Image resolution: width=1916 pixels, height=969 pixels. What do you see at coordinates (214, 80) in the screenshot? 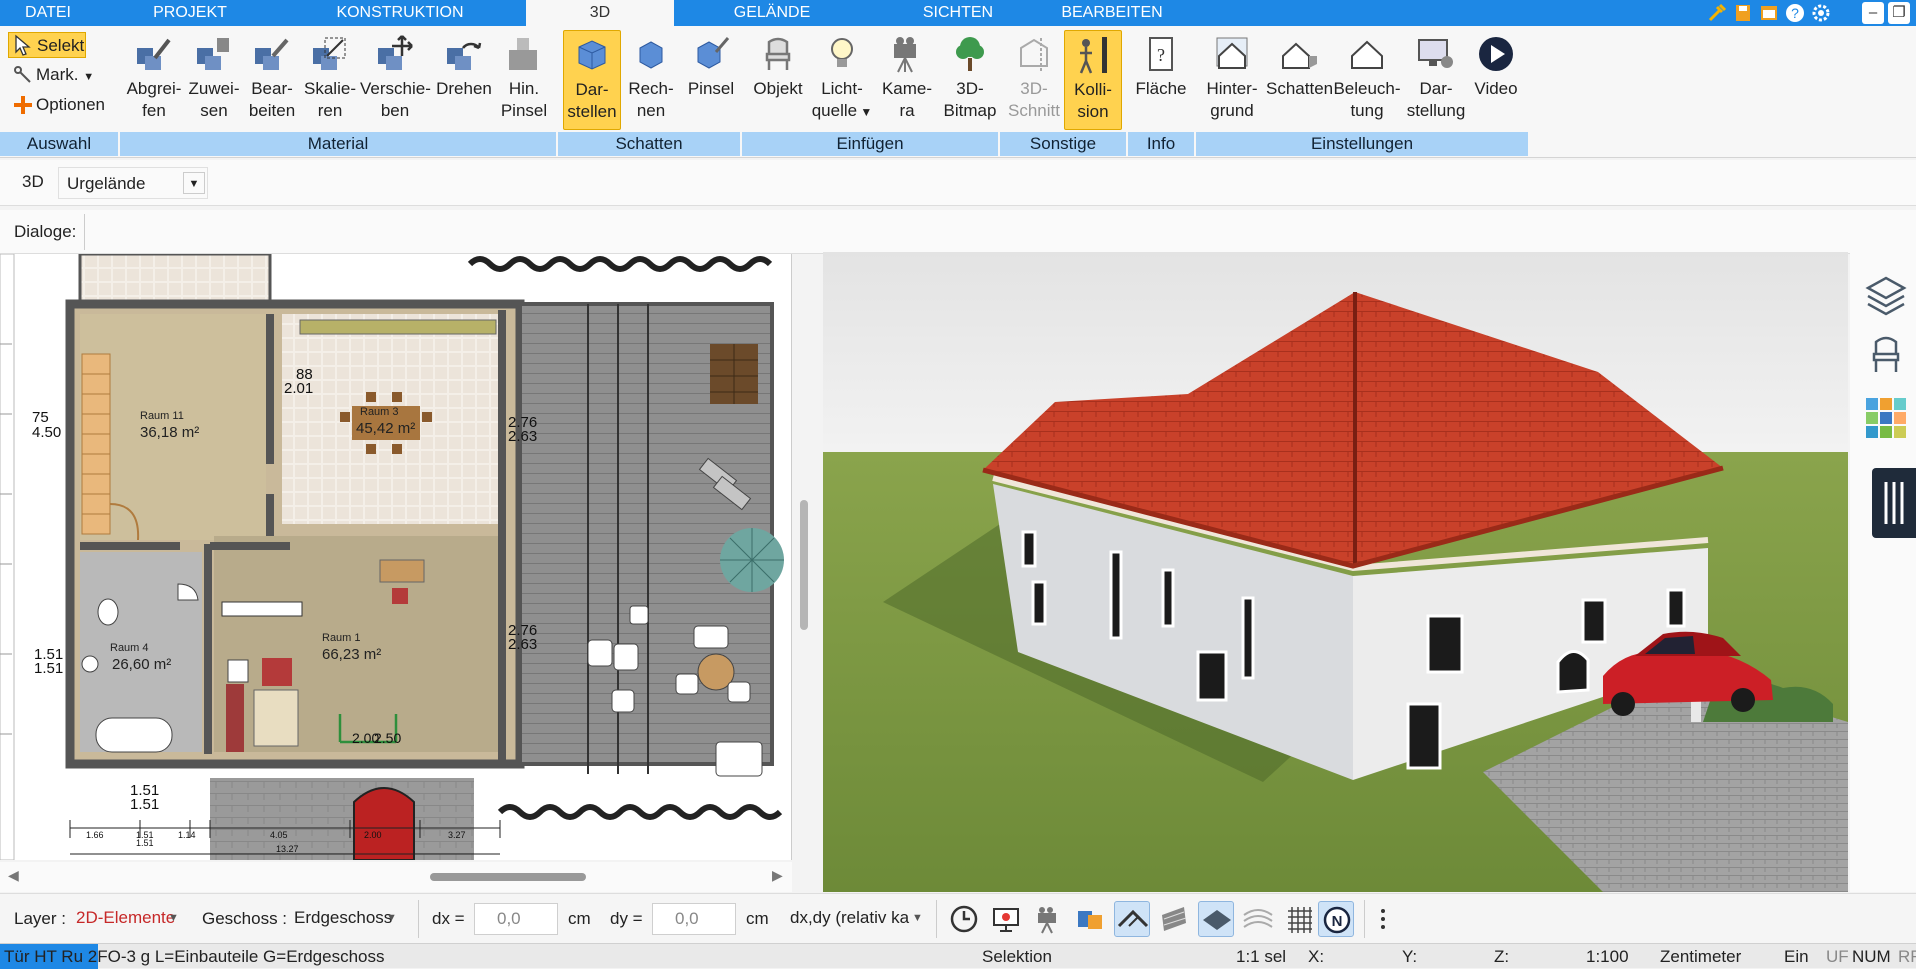
I see `assign-material-button: Zuwei- sen` at bounding box center [214, 80].